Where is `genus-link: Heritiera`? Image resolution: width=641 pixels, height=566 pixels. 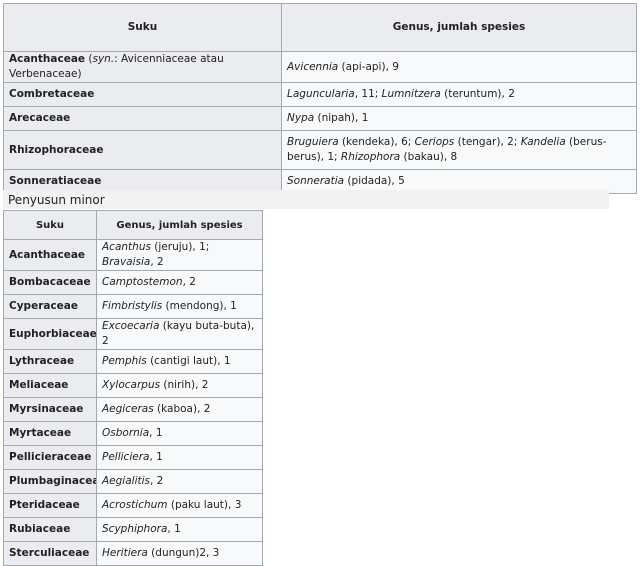
genus-link: Heritiera is located at coordinates (125, 553).